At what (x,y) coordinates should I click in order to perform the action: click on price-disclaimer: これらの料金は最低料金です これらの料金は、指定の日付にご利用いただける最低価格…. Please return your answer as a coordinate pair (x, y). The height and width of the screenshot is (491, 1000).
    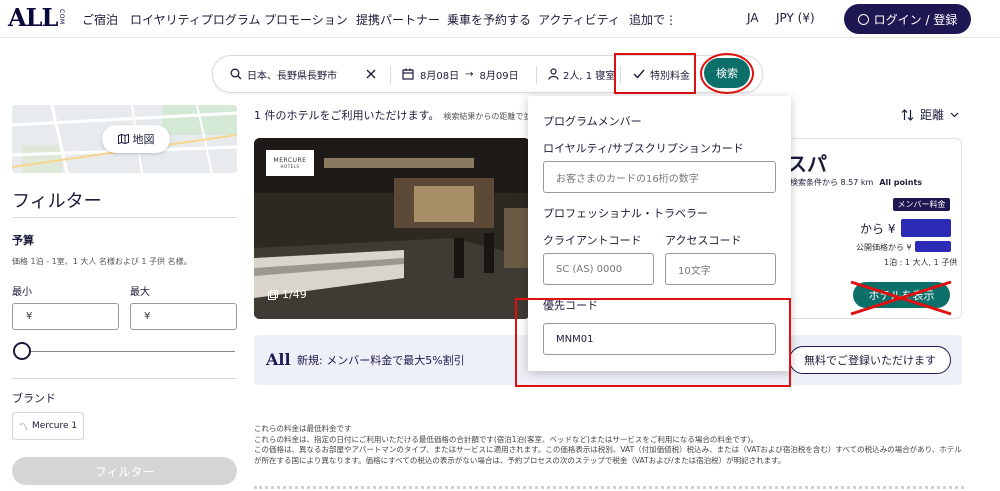
    Looking at the image, I should click on (610, 445).